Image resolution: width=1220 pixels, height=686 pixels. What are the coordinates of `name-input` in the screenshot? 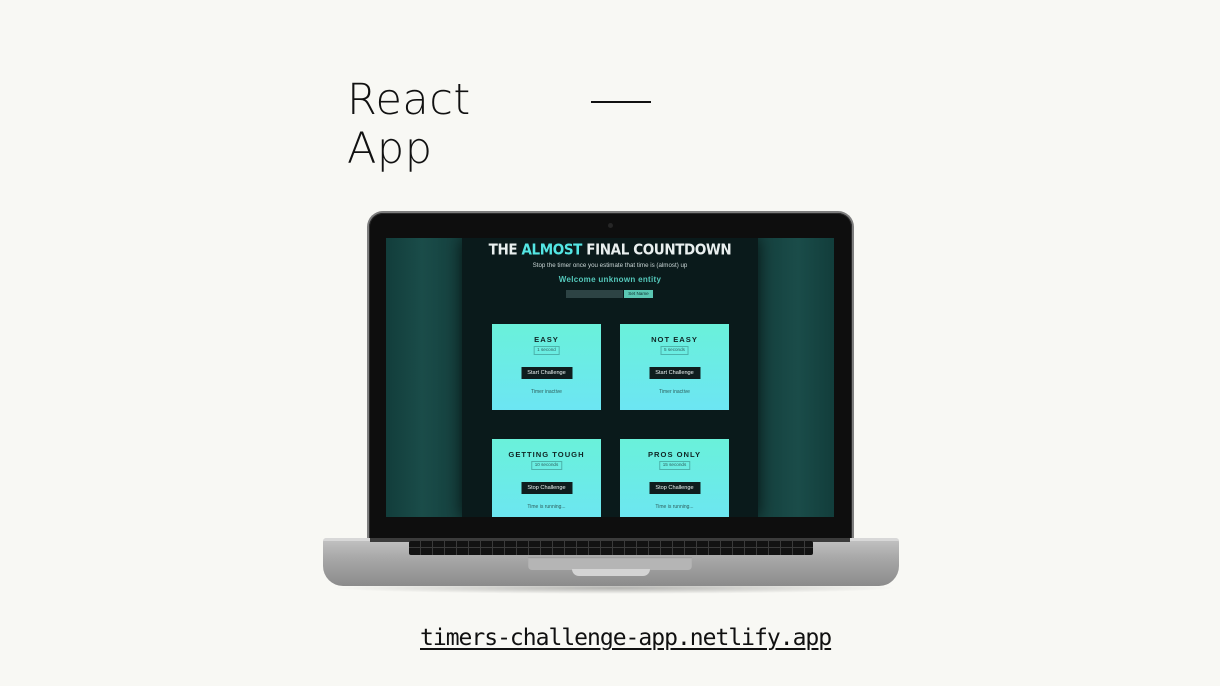 It's located at (594, 294).